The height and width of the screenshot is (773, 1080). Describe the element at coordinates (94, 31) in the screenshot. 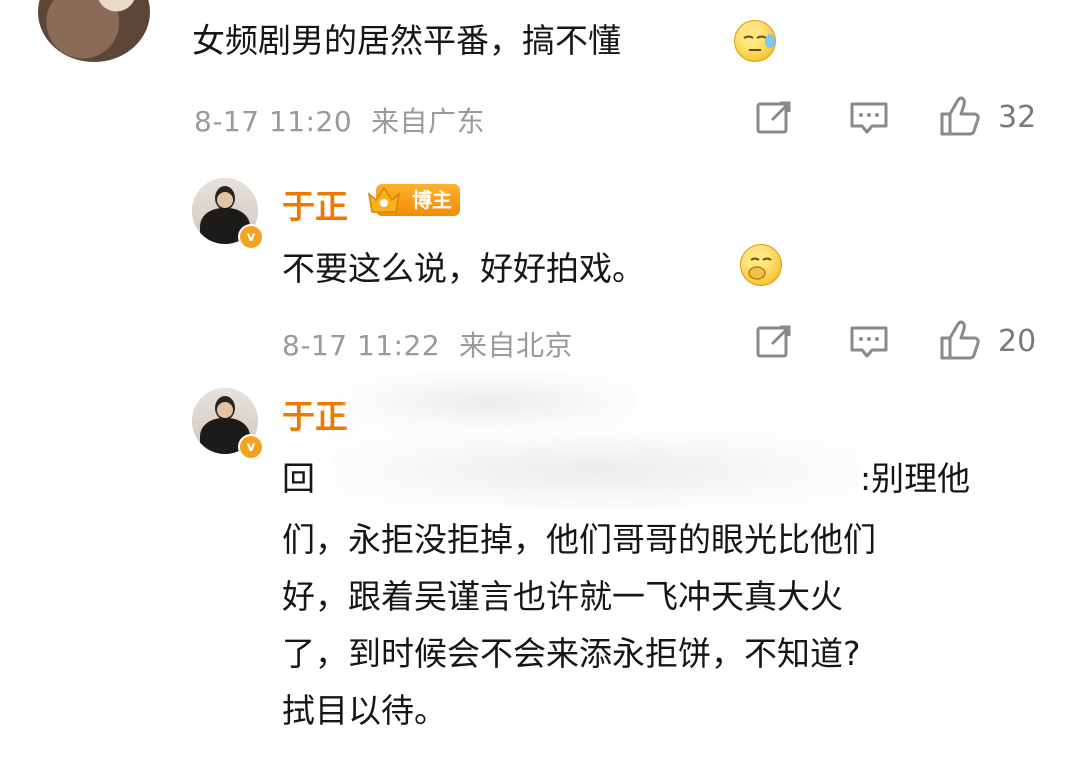

I see `commenter-avatar` at that location.